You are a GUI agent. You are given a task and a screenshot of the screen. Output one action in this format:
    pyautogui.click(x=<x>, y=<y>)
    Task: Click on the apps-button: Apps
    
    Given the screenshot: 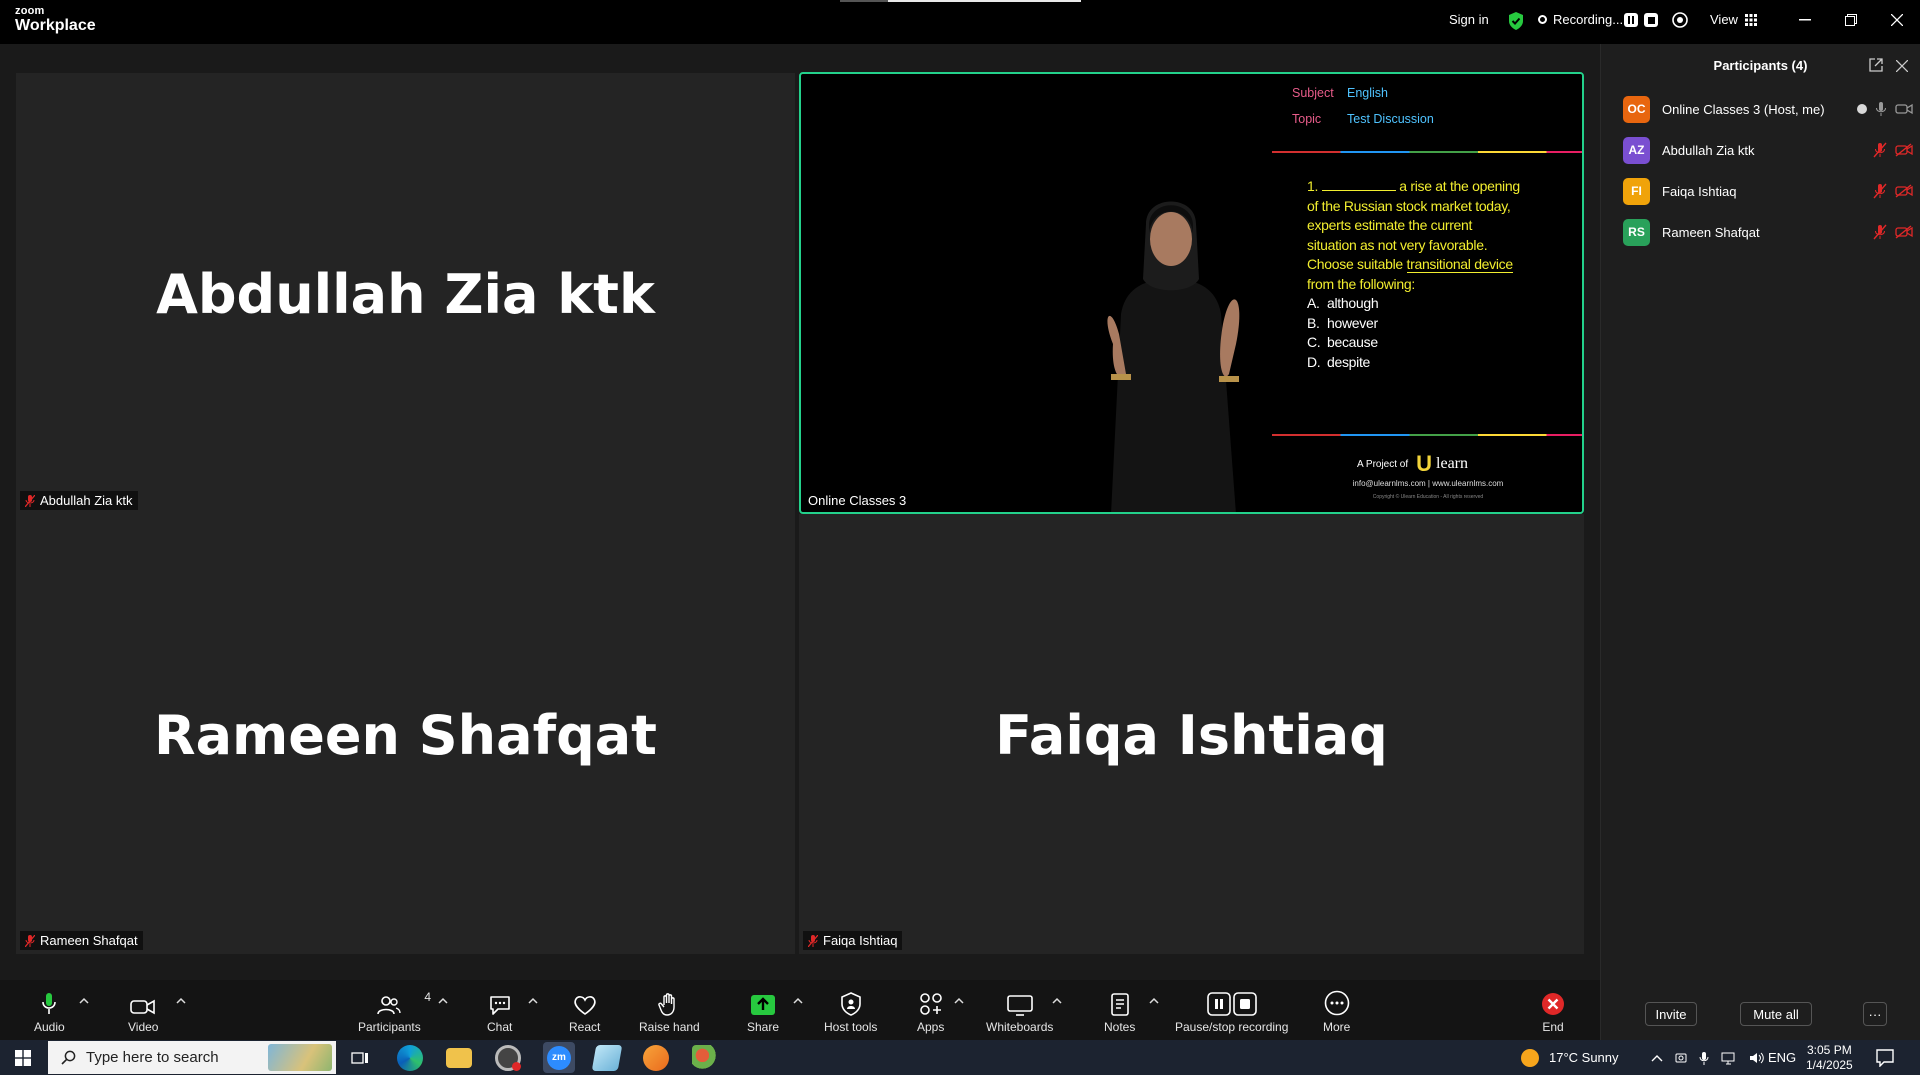 What is the action you would take?
    pyautogui.click(x=930, y=1012)
    